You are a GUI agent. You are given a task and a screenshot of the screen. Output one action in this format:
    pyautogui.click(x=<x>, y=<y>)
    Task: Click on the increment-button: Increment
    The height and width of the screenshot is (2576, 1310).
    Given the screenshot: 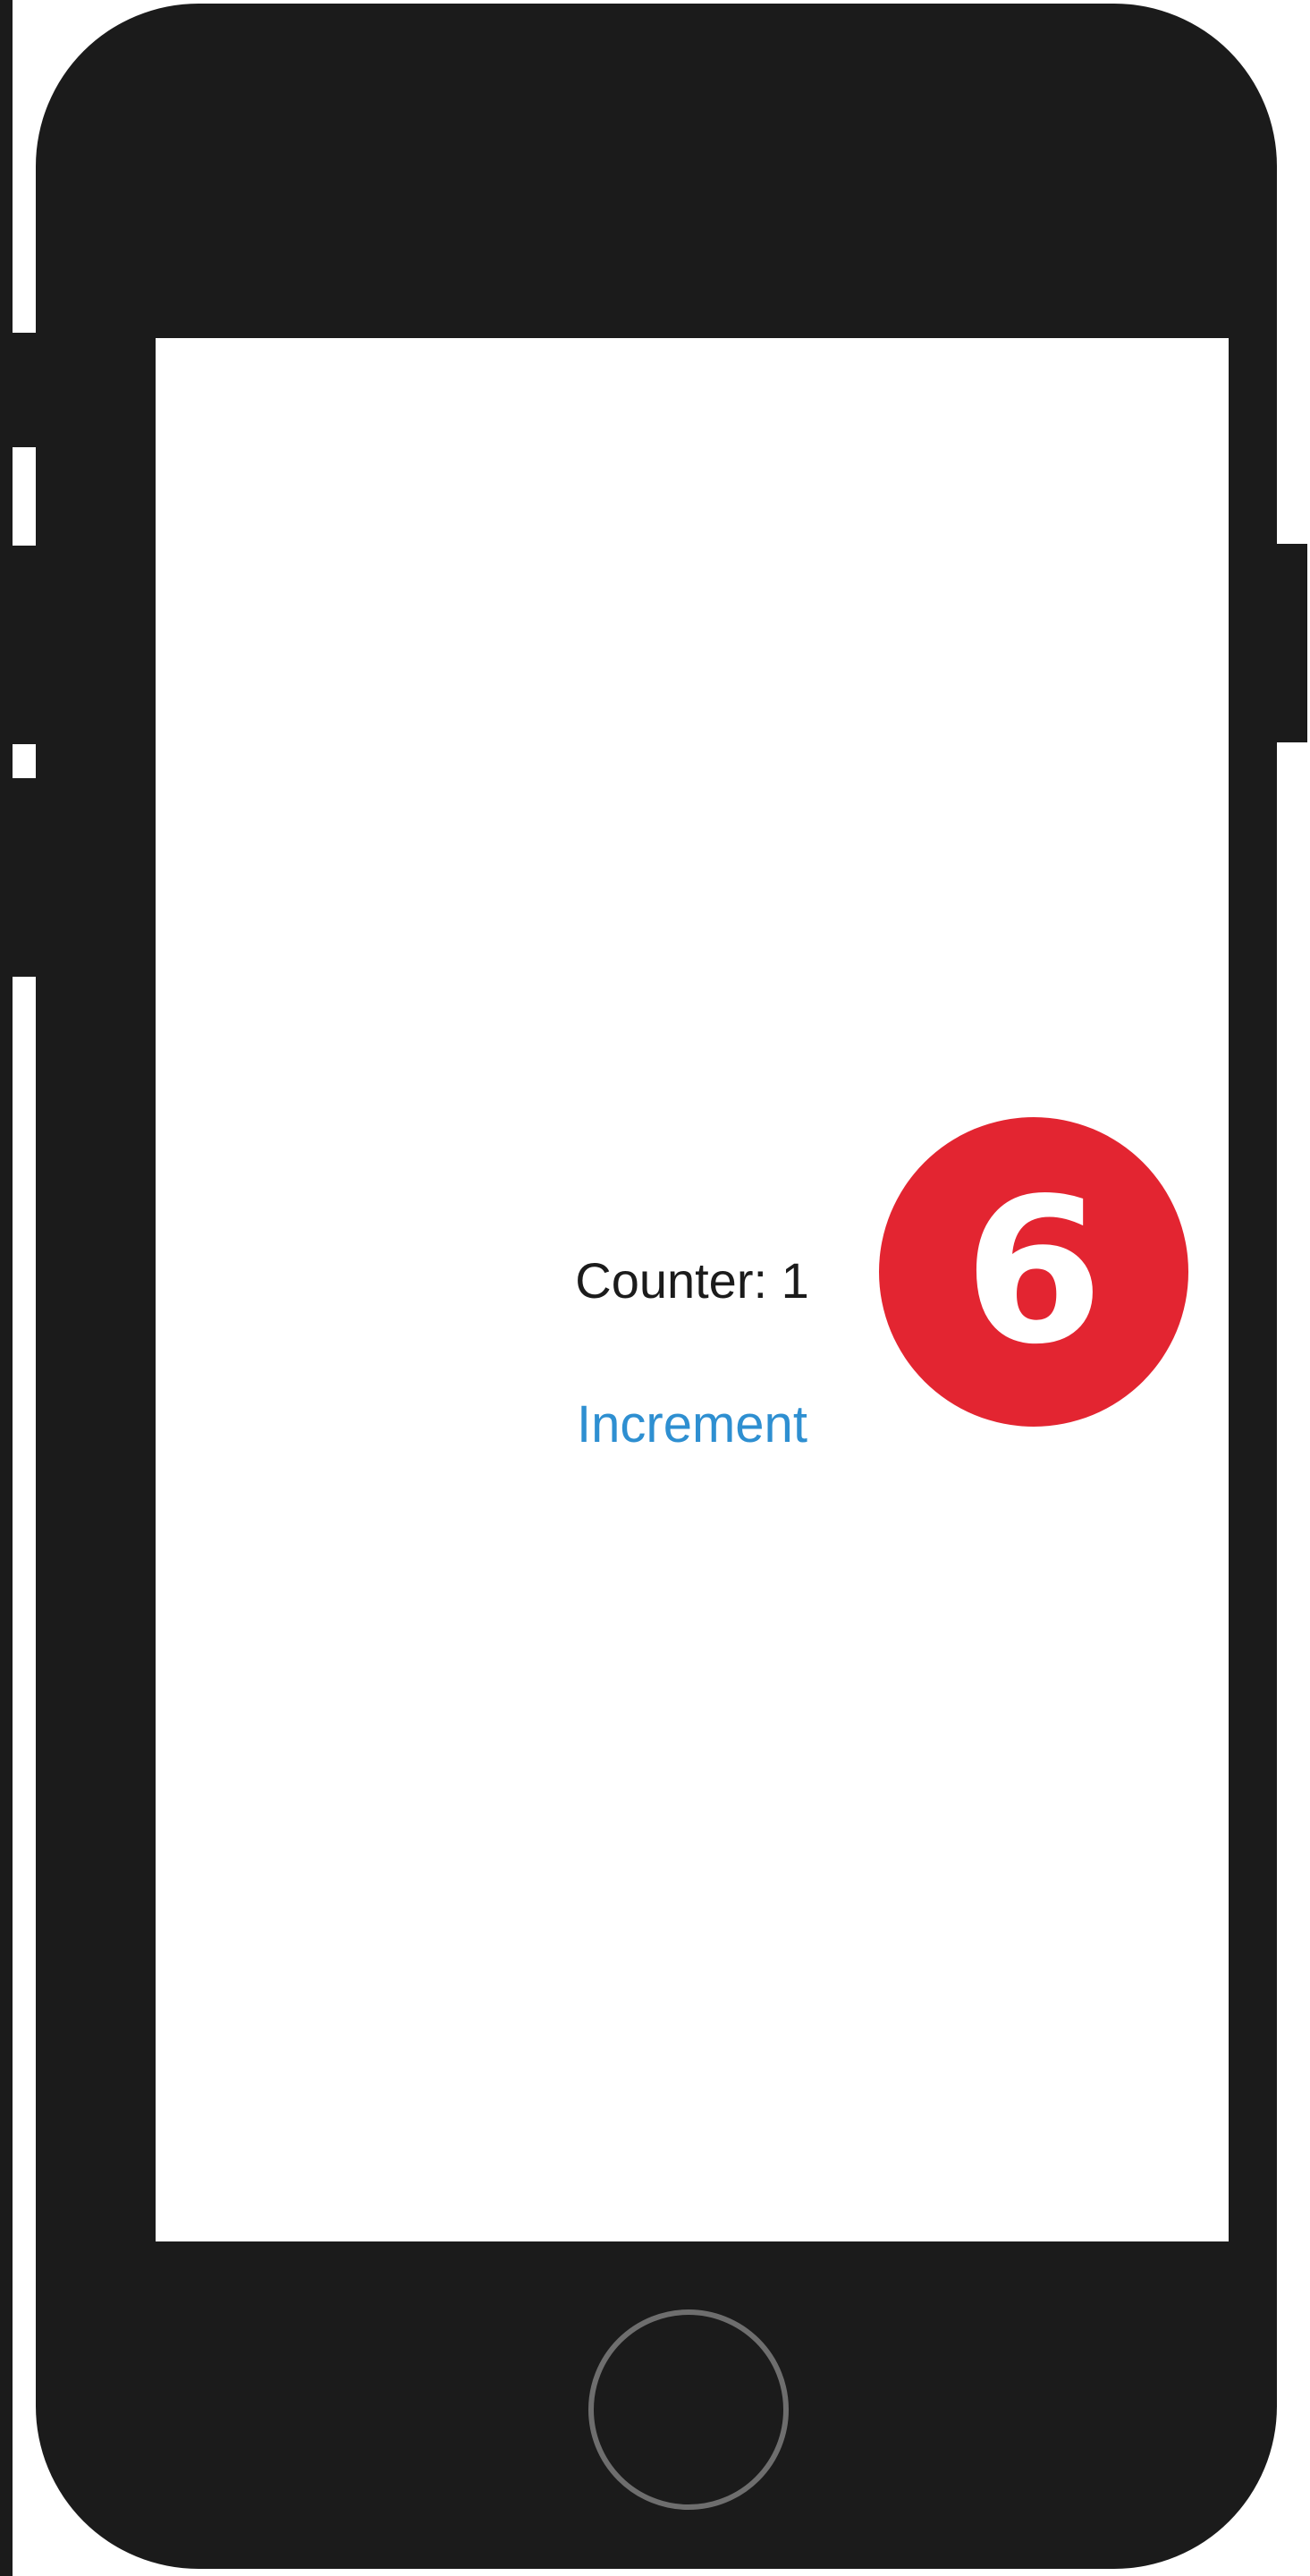 What is the action you would take?
    pyautogui.click(x=692, y=1425)
    